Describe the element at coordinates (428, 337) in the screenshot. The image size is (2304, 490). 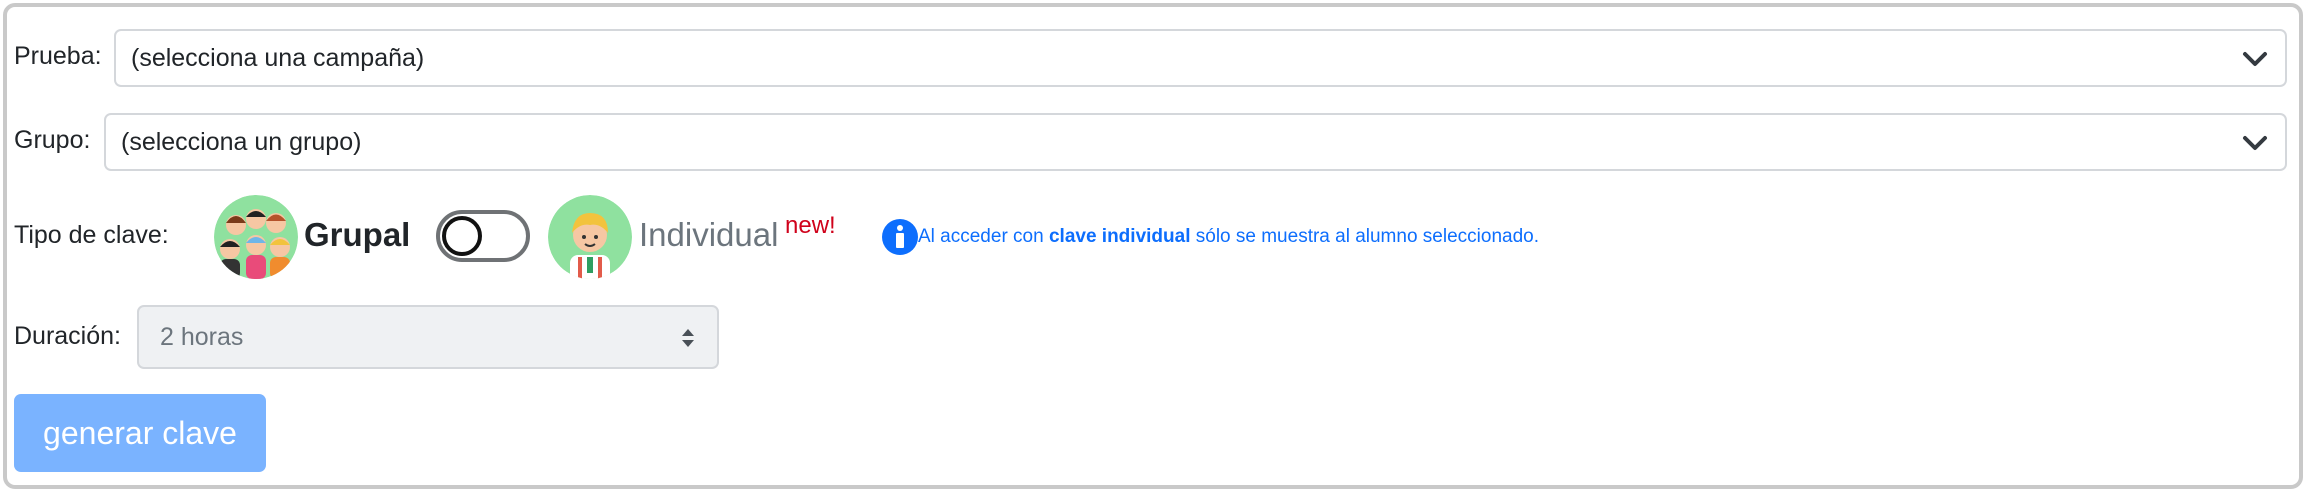
I see `duracion-select: 2 horas` at that location.